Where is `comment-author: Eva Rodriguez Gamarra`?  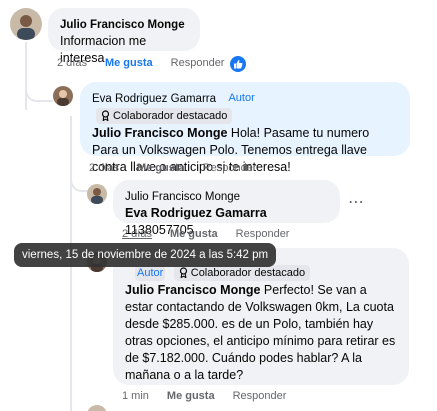 comment-author: Eva Rodriguez Gamarra is located at coordinates (154, 99).